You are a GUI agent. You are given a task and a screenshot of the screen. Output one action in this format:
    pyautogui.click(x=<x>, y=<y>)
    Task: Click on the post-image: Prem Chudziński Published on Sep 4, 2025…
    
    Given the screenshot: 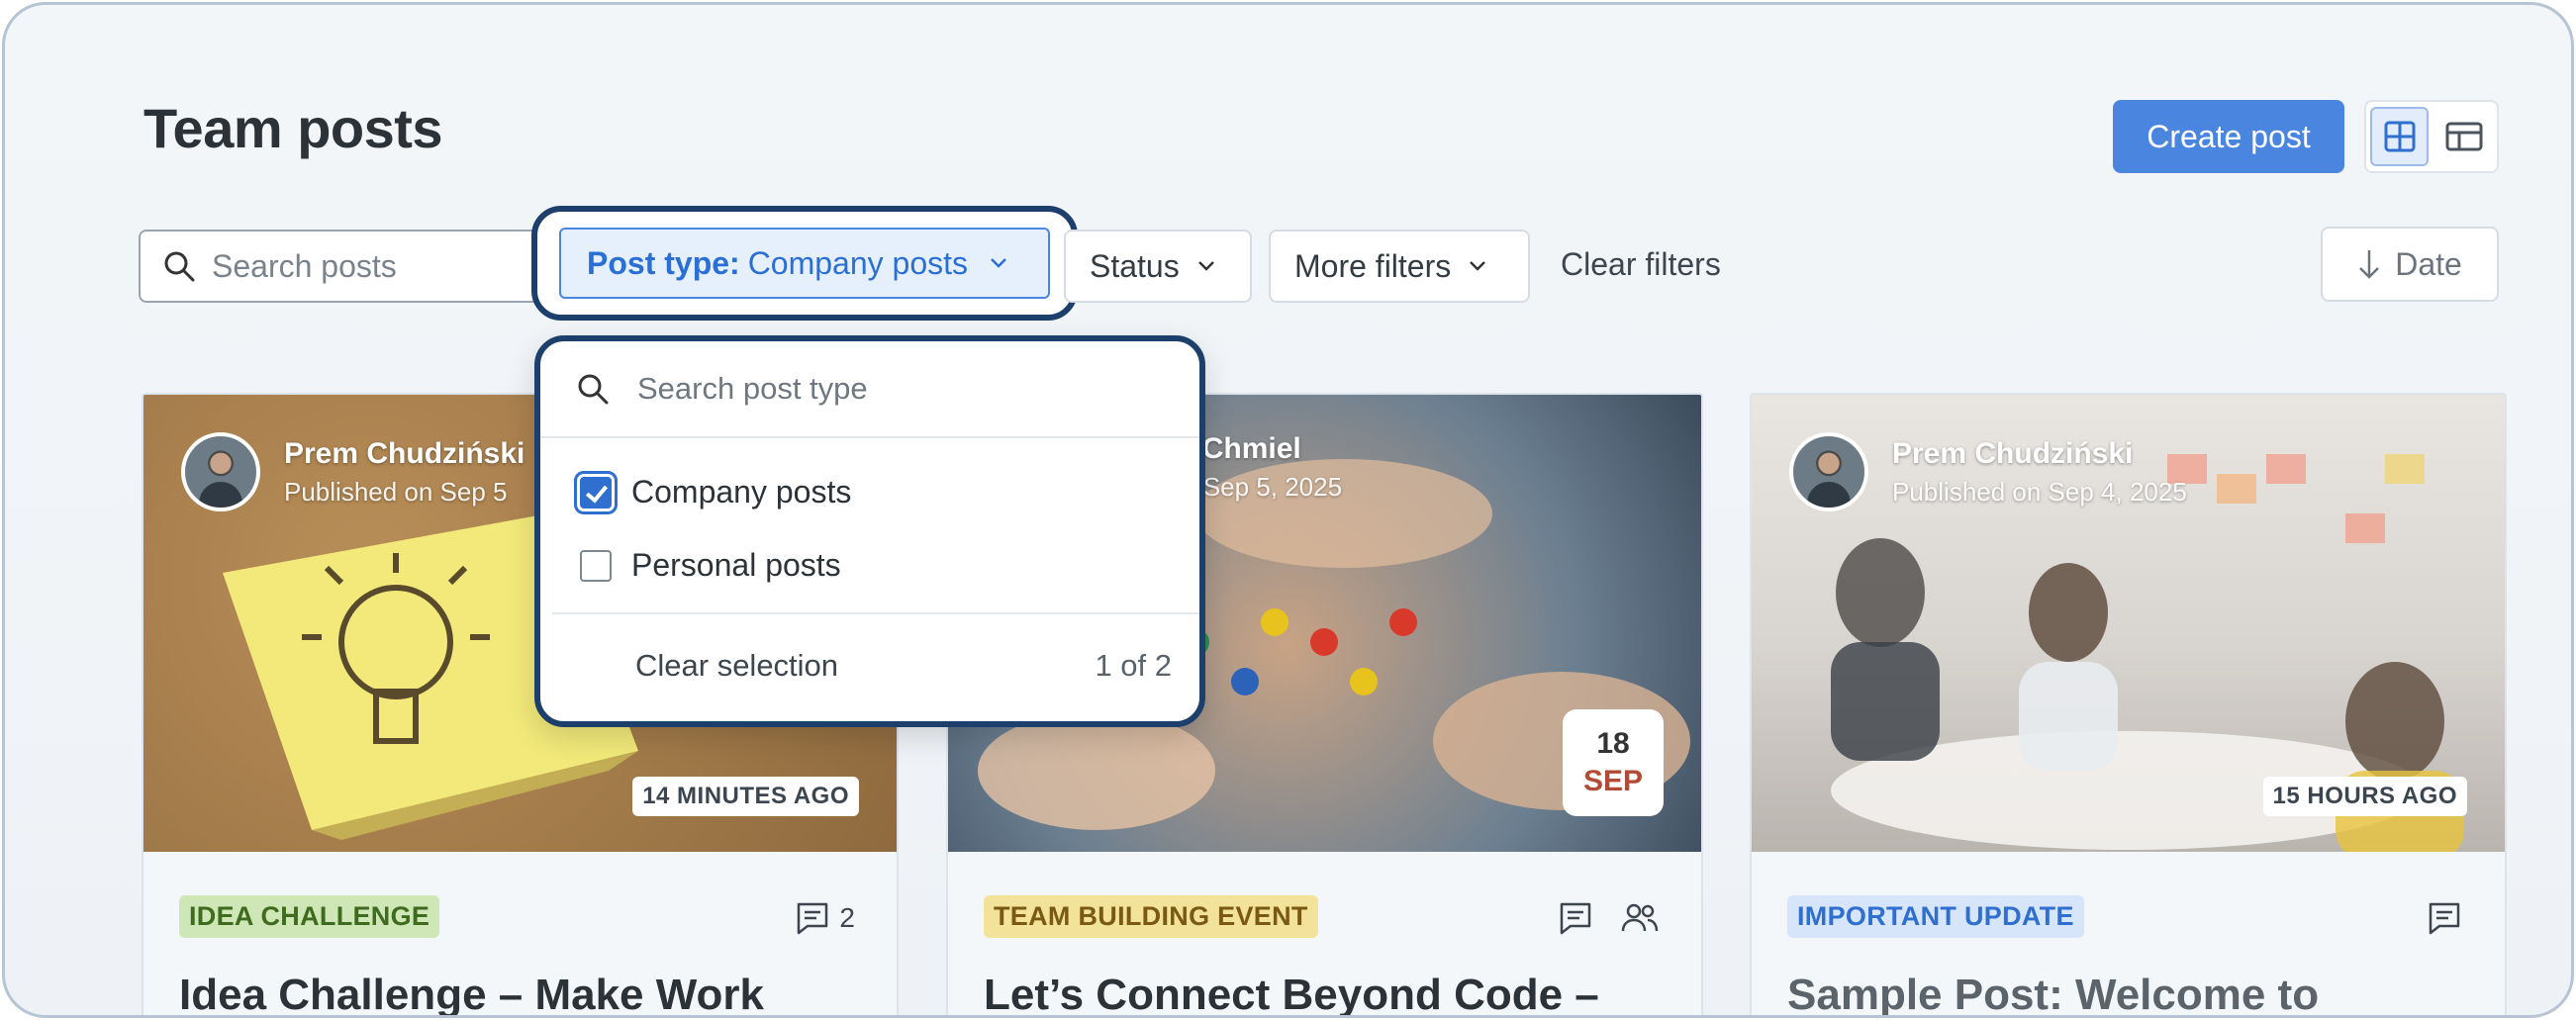 What is the action you would take?
    pyautogui.click(x=2128, y=623)
    